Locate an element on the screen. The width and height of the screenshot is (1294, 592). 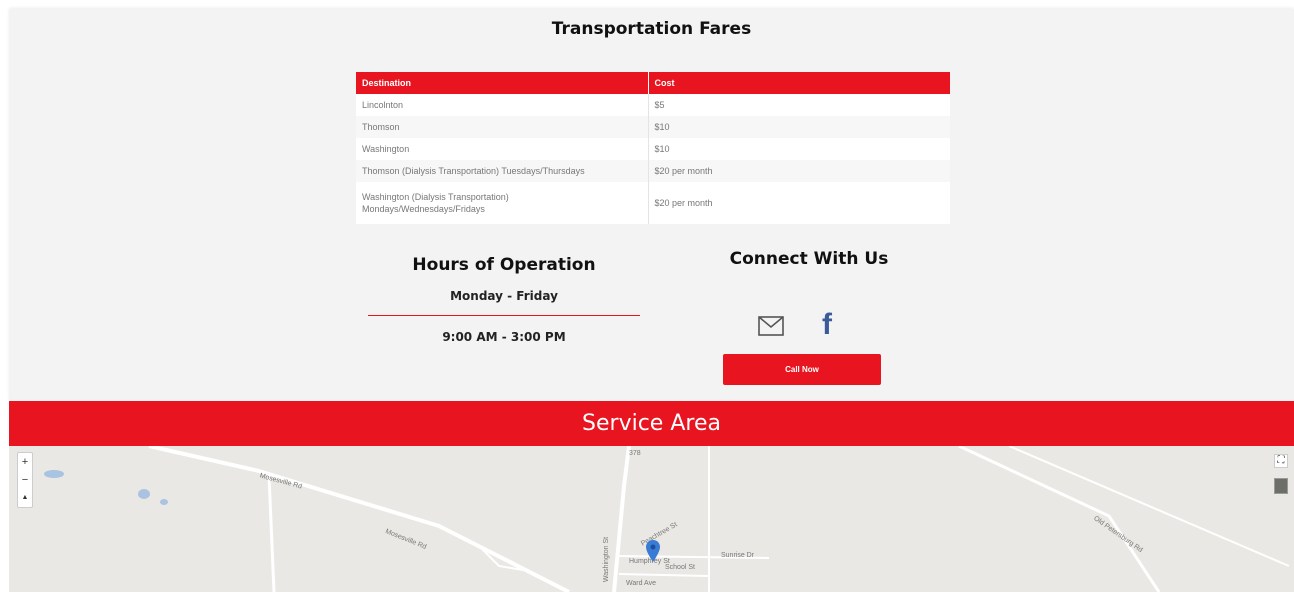
zoom-controls: + − ▲ is located at coordinates (25, 480).